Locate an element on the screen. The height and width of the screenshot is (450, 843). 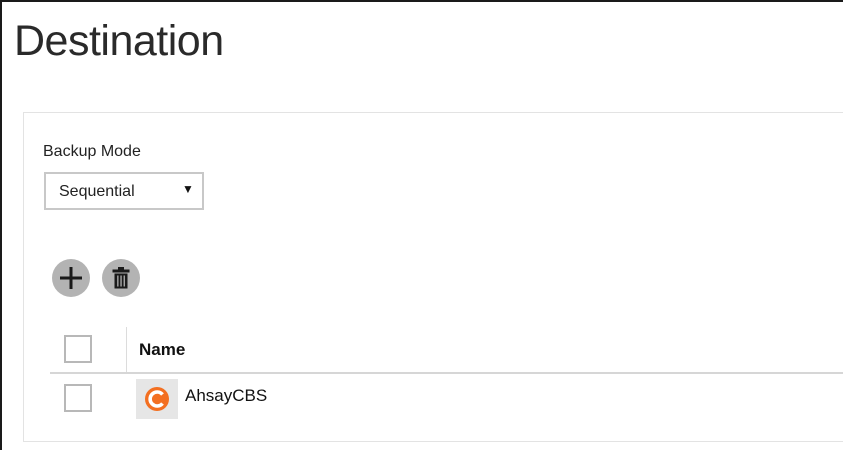
plus-icon is located at coordinates (71, 278).